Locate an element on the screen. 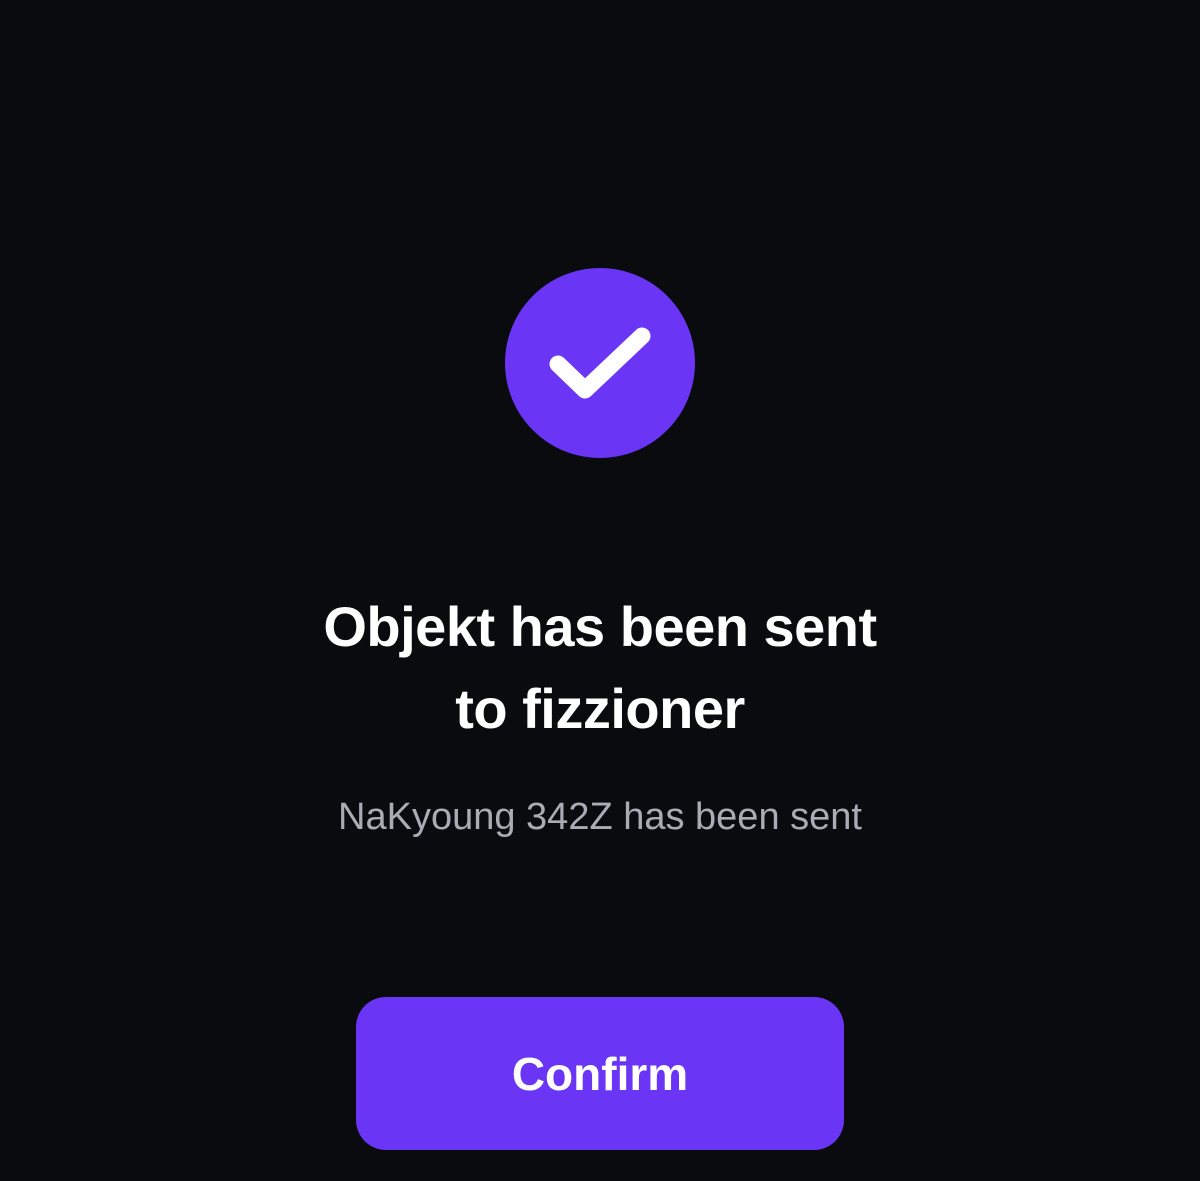 This screenshot has width=1200, height=1181. success-badge is located at coordinates (600, 363).